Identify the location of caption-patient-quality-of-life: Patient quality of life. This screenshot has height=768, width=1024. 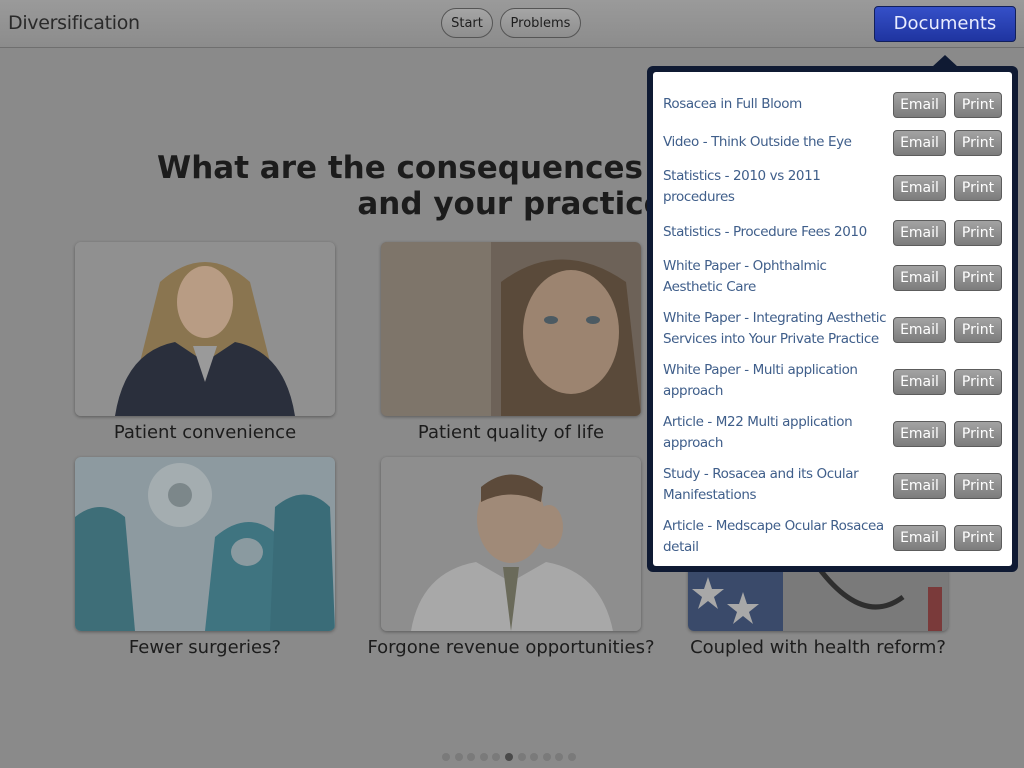
(511, 432).